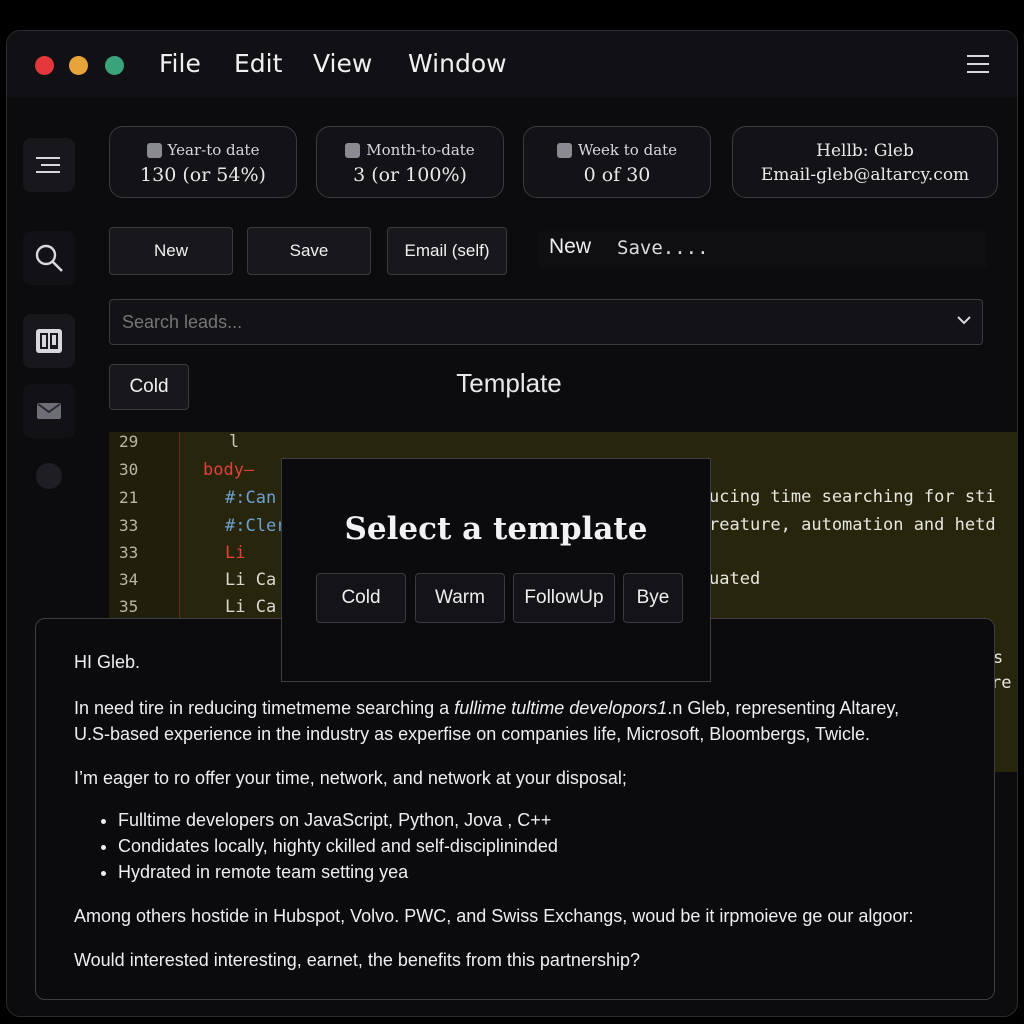 This screenshot has height=1024, width=1024. Describe the element at coordinates (203, 162) in the screenshot. I see `stat-card-year: Year-to date 130 (or 54%)` at that location.